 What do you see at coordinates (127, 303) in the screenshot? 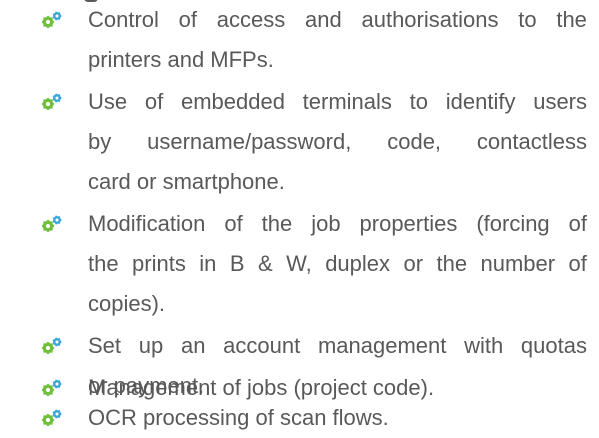
I see `list-item-line: copies).` at bounding box center [127, 303].